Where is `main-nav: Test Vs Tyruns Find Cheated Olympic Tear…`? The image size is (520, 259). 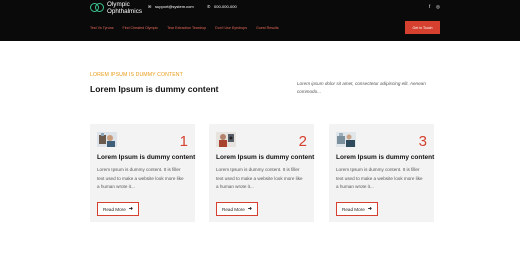
main-nav: Test Vs Tyruns Find Cheated Olympic Tear… is located at coordinates (189, 28).